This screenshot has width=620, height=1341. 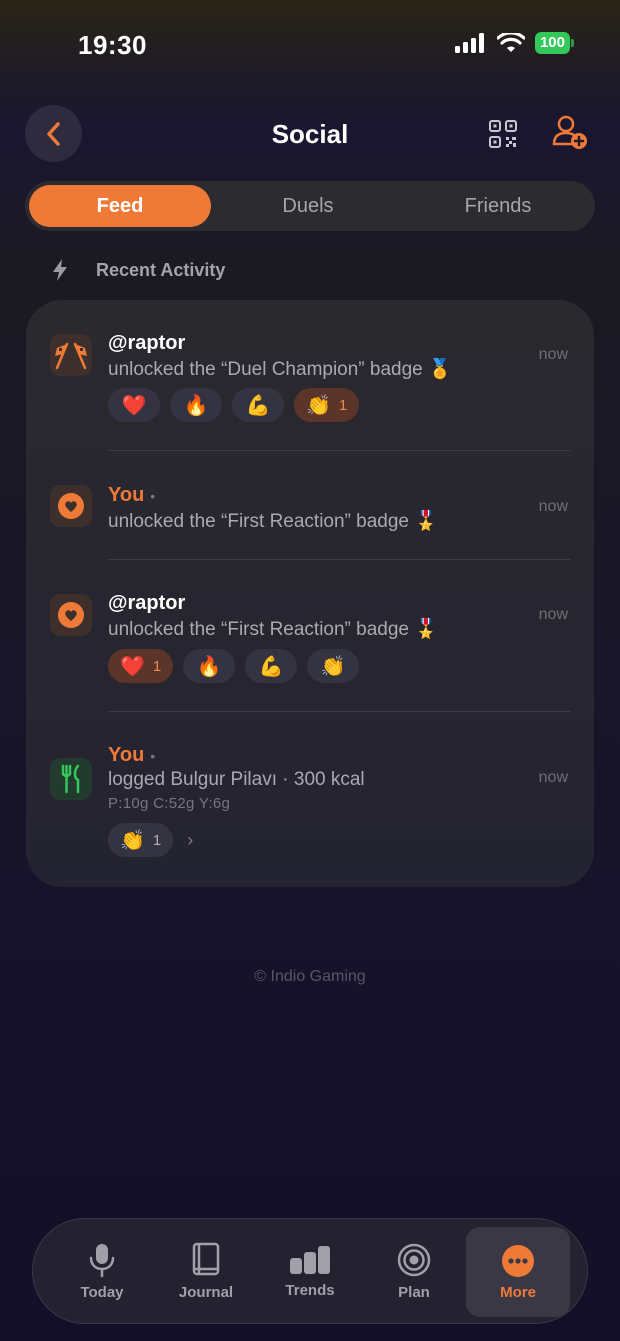 What do you see at coordinates (71, 779) in the screenshot?
I see `fork-knife-icon` at bounding box center [71, 779].